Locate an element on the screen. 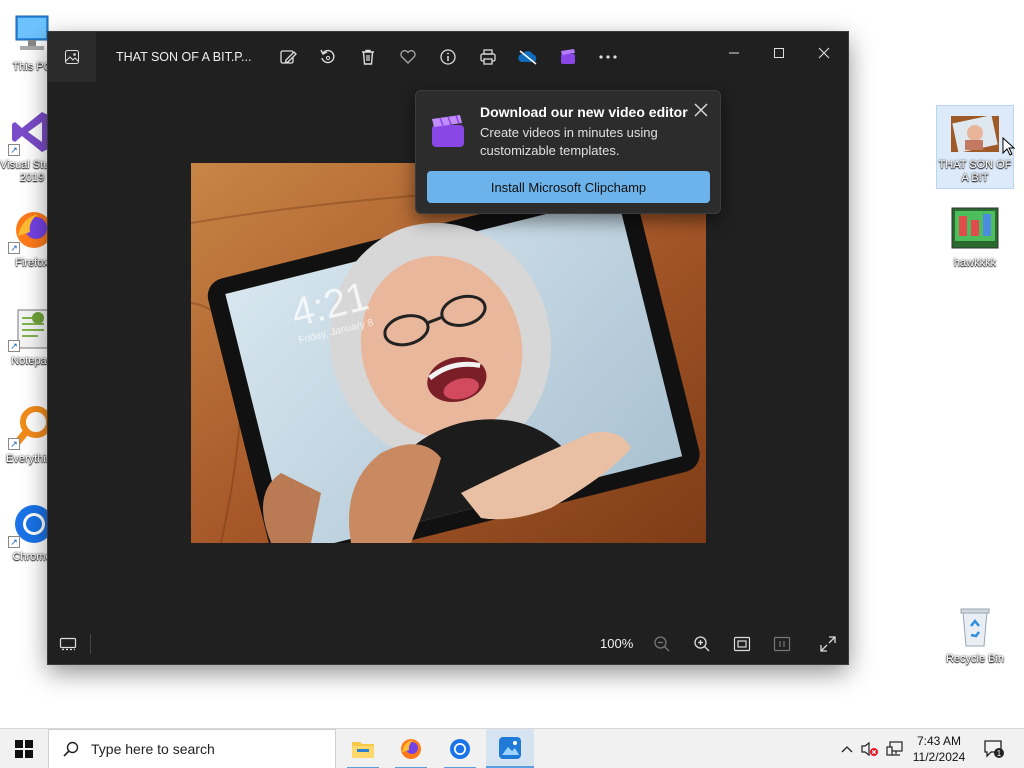 The image size is (1024, 768). clock-time: 7:43 AM is located at coordinates (939, 741).